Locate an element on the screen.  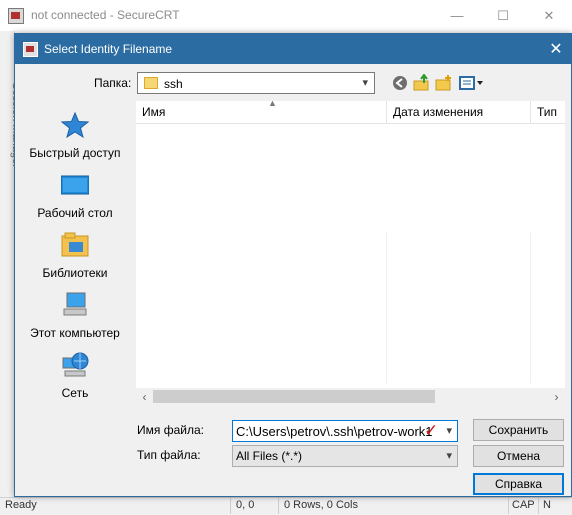
securecrt-title: not connected - SecureCRT is located at coordinates (105, 15).